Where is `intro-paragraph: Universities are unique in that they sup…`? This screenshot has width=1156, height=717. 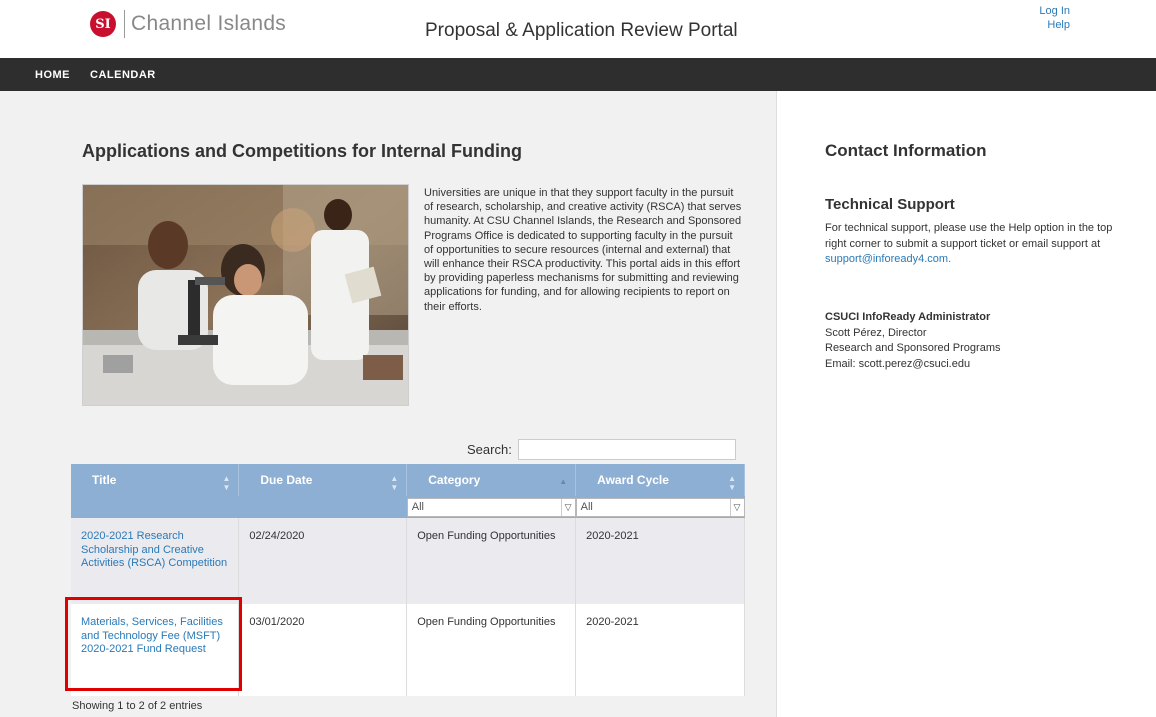
intro-paragraph: Universities are unique in that they sup… is located at coordinates (583, 250).